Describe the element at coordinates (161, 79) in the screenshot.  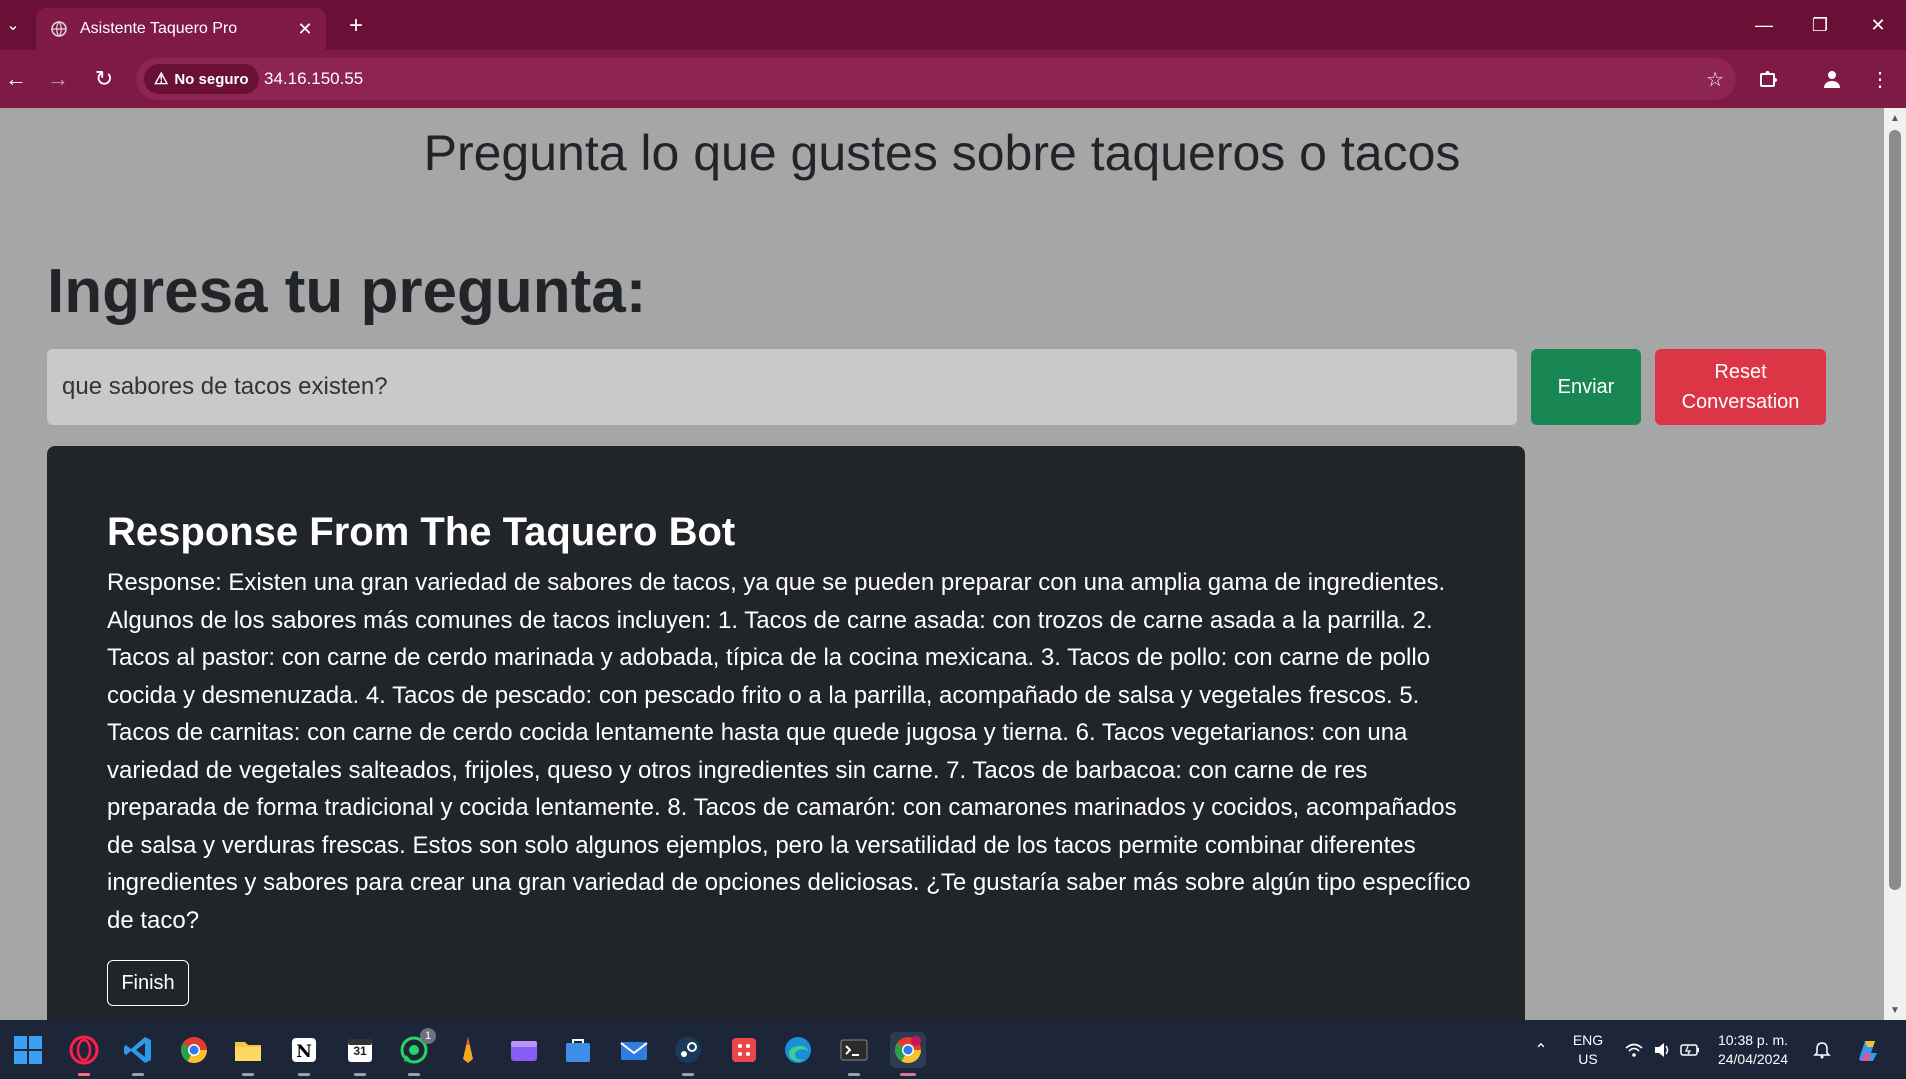
I see `warning-triangle-icon: ⚠` at that location.